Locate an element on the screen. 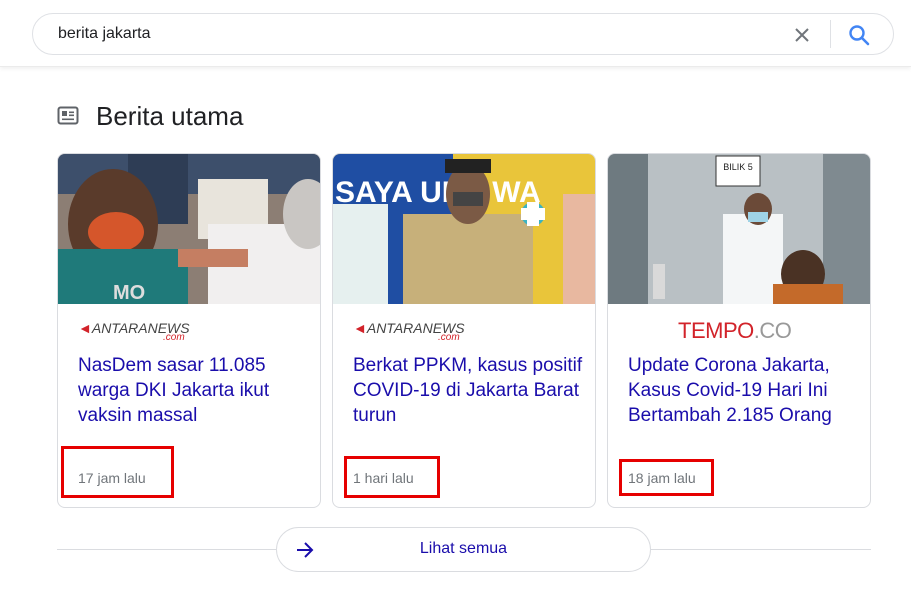 Image resolution: width=911 pixels, height=604 pixels. close-icon is located at coordinates (802, 35).